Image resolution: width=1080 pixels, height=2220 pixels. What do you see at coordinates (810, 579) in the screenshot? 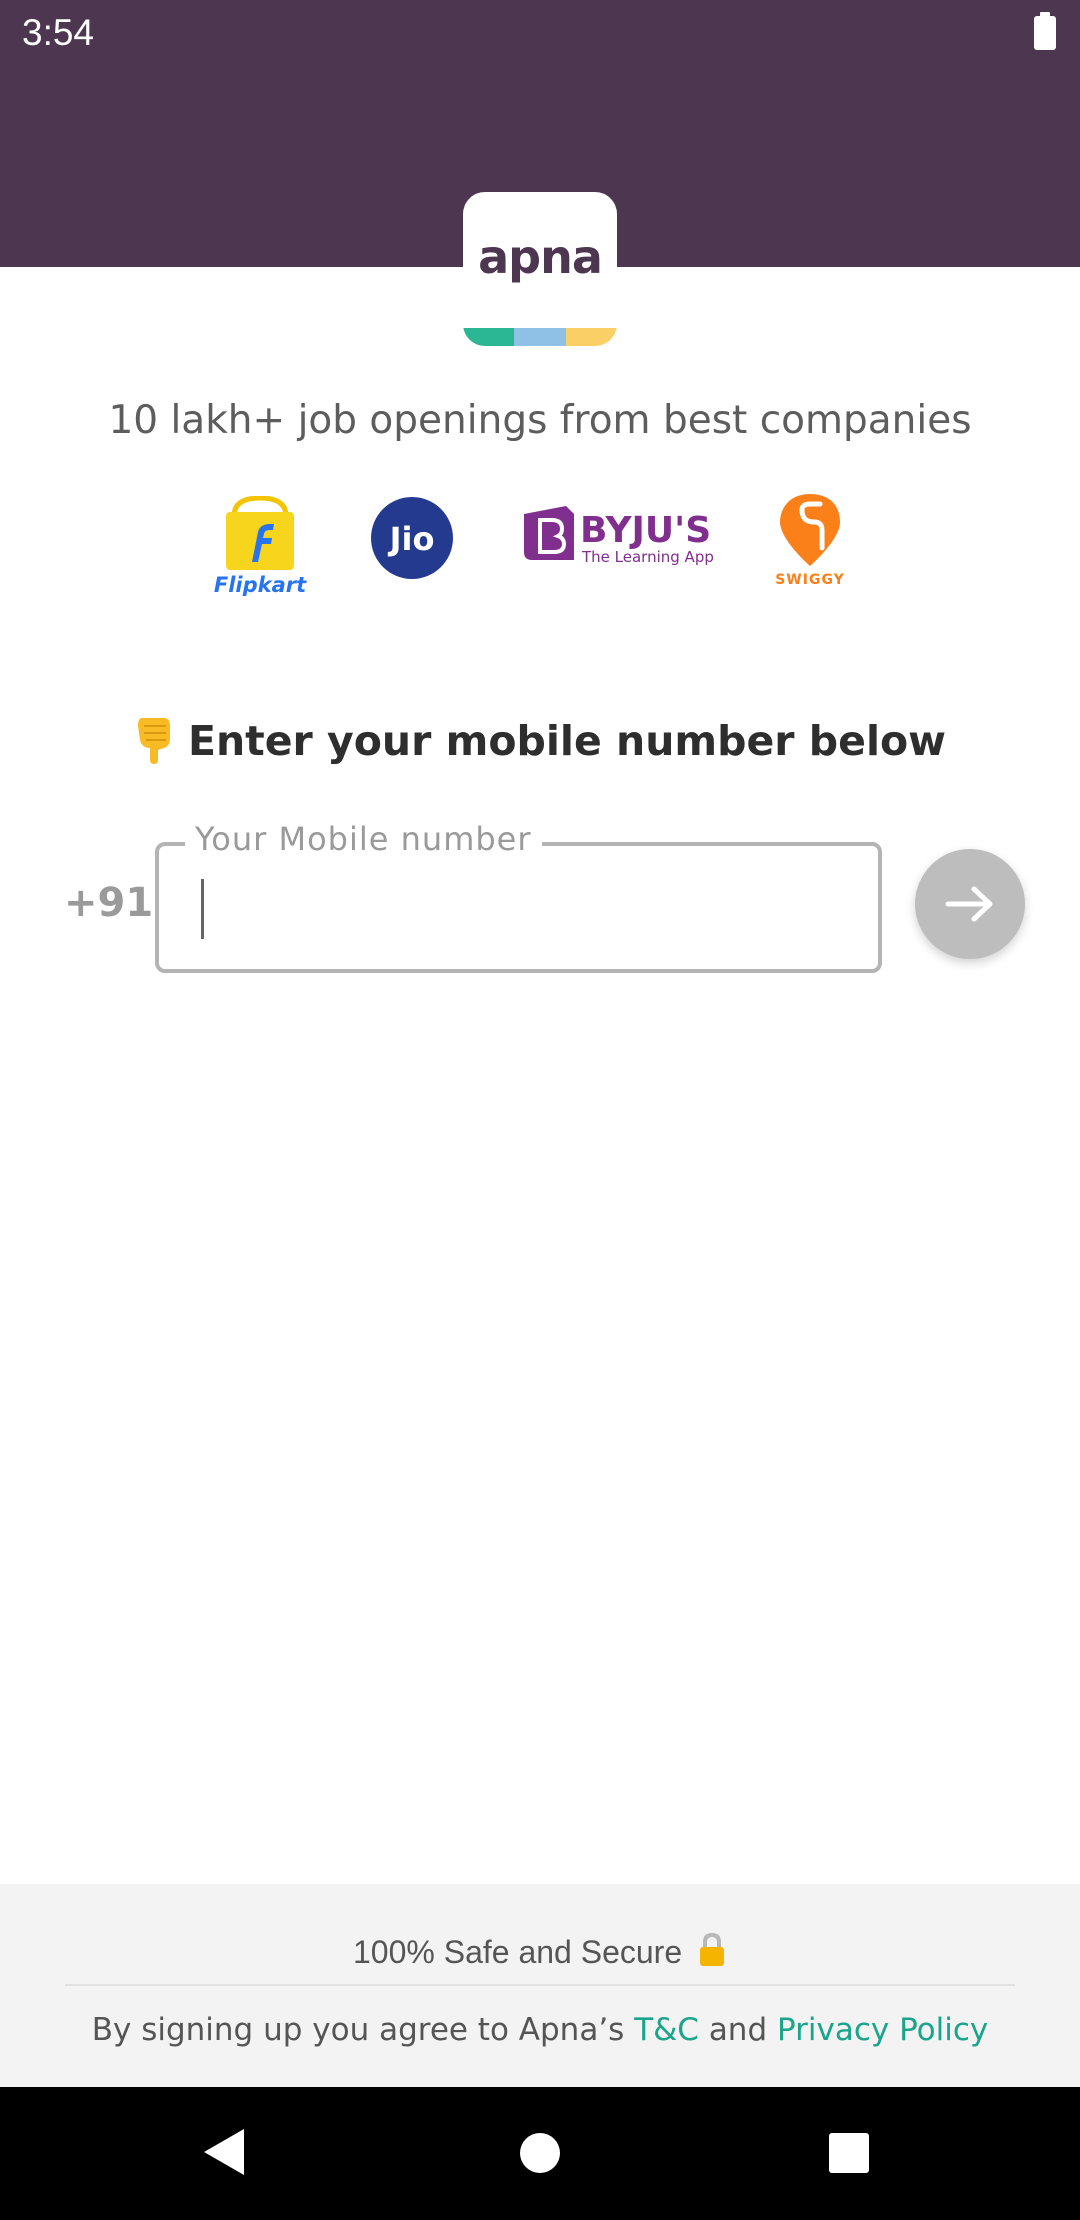
I see `swiggy-wordmark: SWIGGY` at bounding box center [810, 579].